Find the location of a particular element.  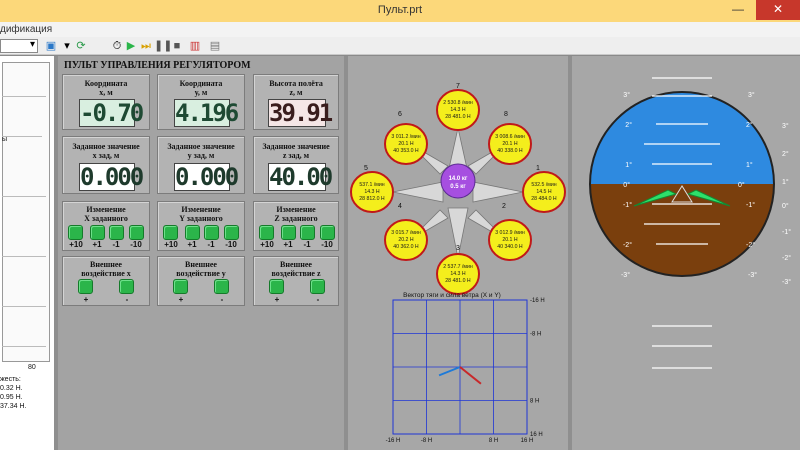

x-set-box: Заданное значение х зад, м 0.000 is located at coordinates (106, 165).